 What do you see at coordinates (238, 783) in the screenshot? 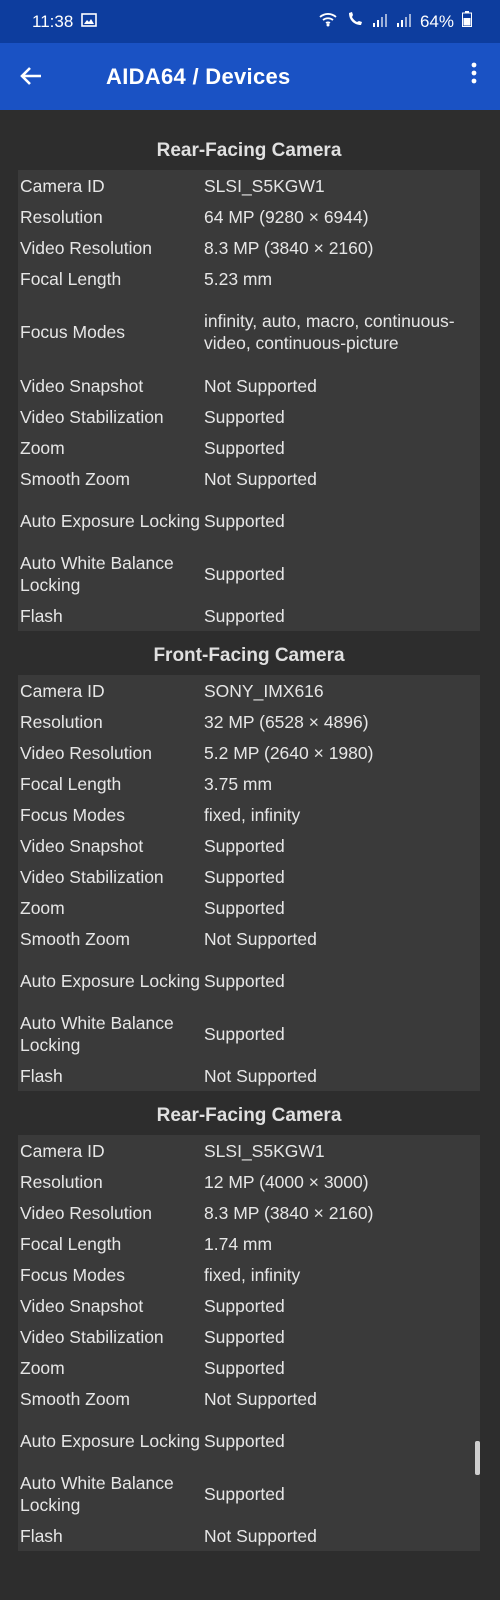
I see `row-value: 3.75 mm` at bounding box center [238, 783].